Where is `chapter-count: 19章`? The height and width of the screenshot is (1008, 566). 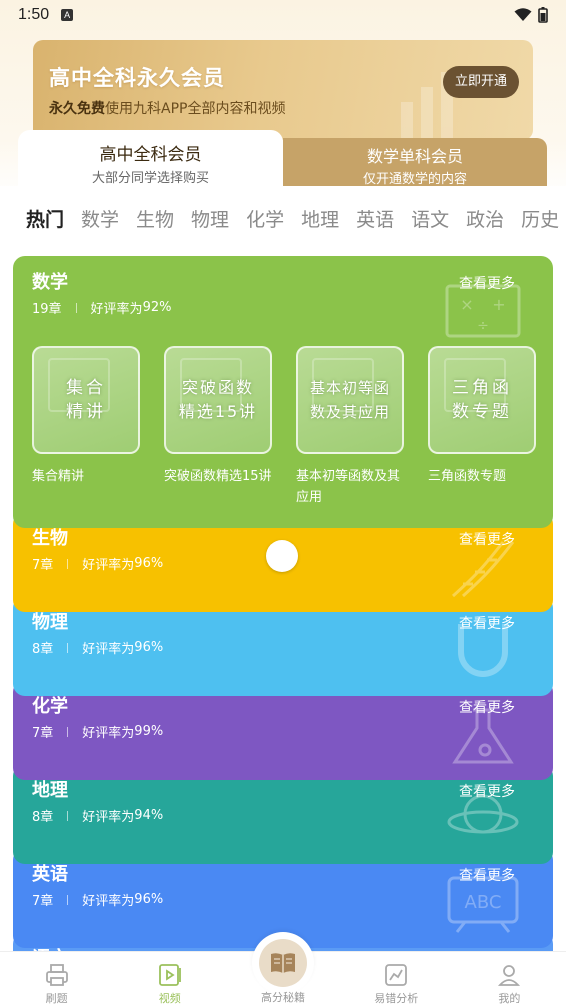
chapter-count: 19章 is located at coordinates (47, 309).